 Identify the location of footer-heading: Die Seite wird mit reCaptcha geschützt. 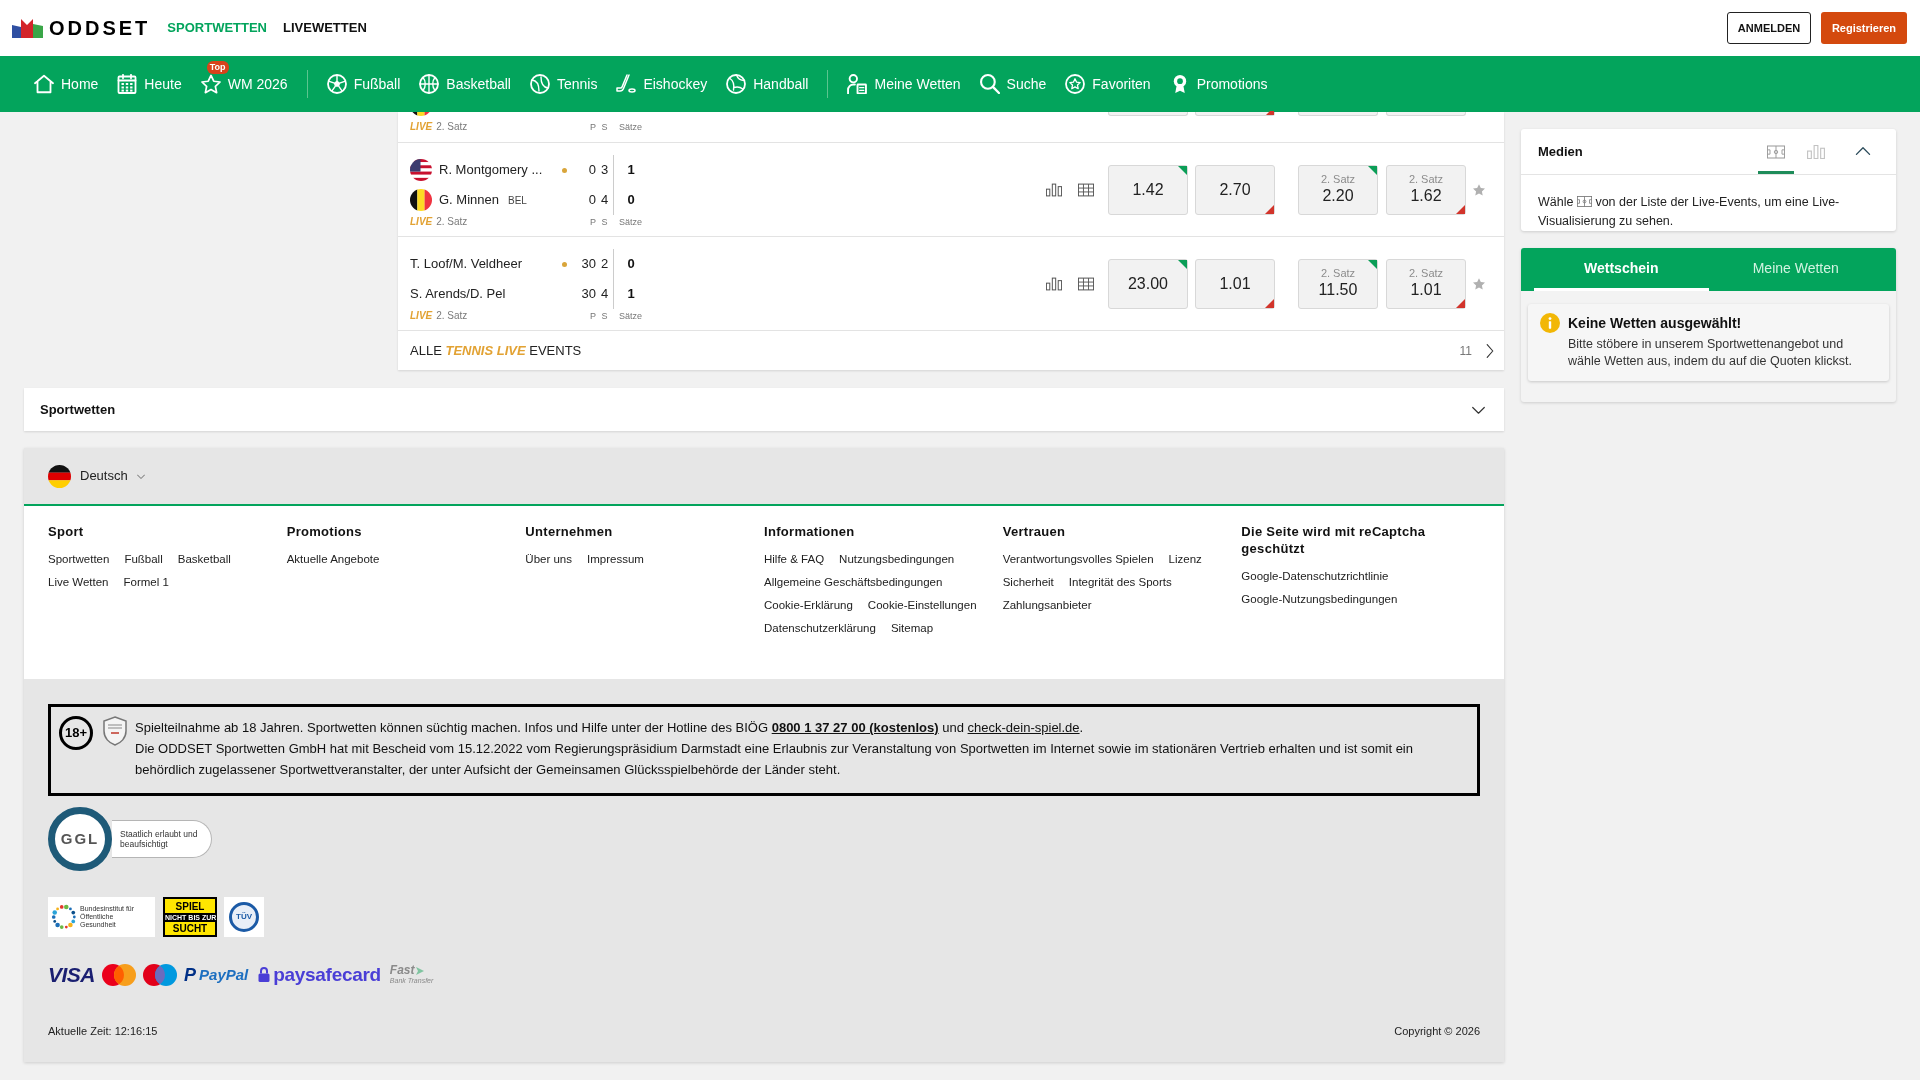
(1334, 540).